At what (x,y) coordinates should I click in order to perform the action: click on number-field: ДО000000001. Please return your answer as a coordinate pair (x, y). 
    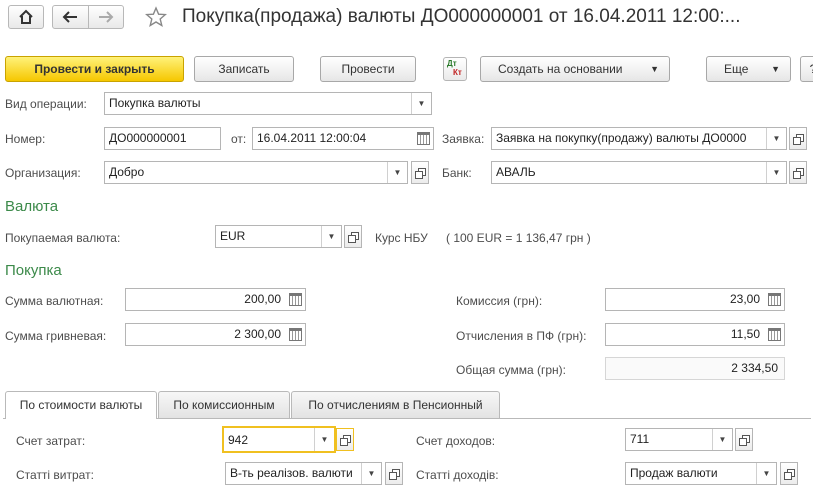
    Looking at the image, I should click on (162, 138).